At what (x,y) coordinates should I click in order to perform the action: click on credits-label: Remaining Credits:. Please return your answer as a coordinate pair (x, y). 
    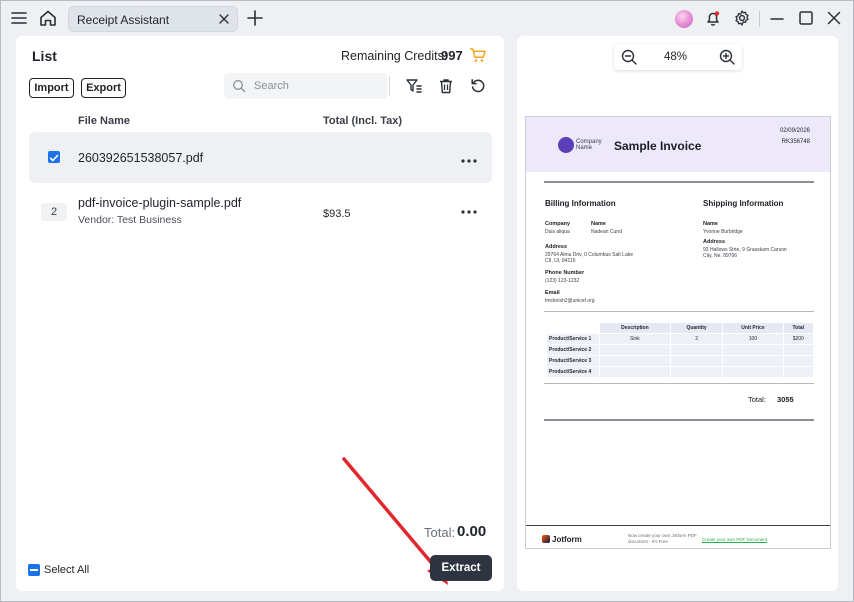
    Looking at the image, I should click on (394, 56).